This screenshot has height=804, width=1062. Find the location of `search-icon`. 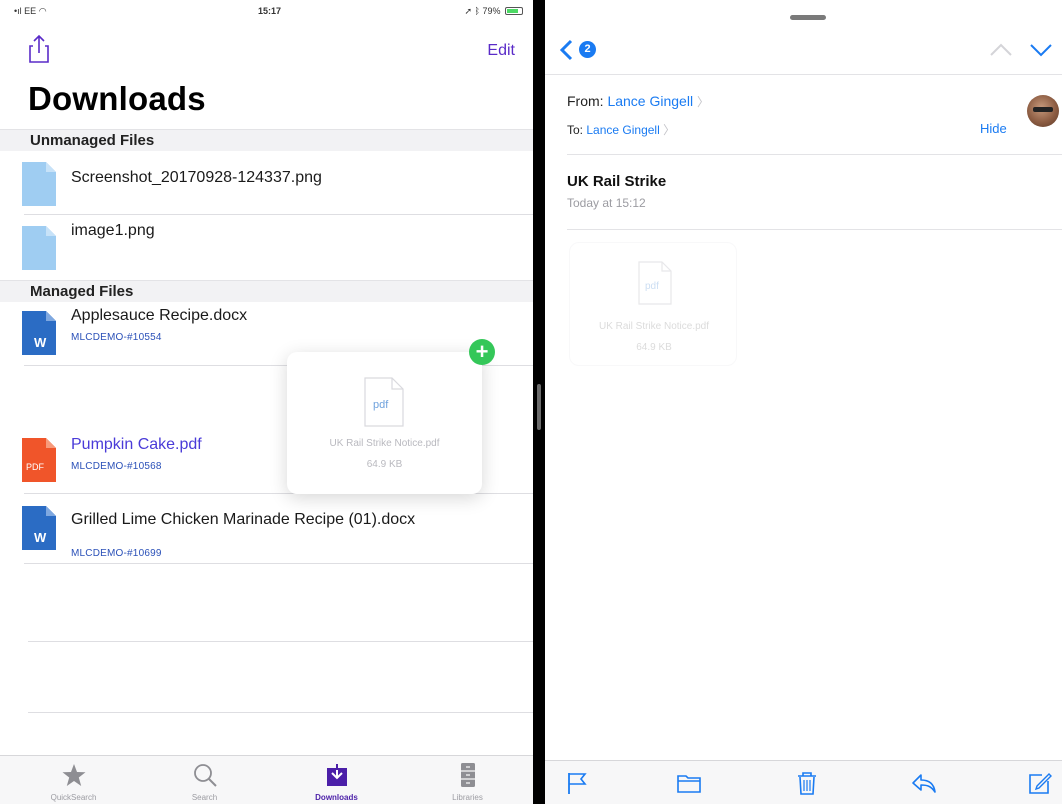

search-icon is located at coordinates (205, 775).